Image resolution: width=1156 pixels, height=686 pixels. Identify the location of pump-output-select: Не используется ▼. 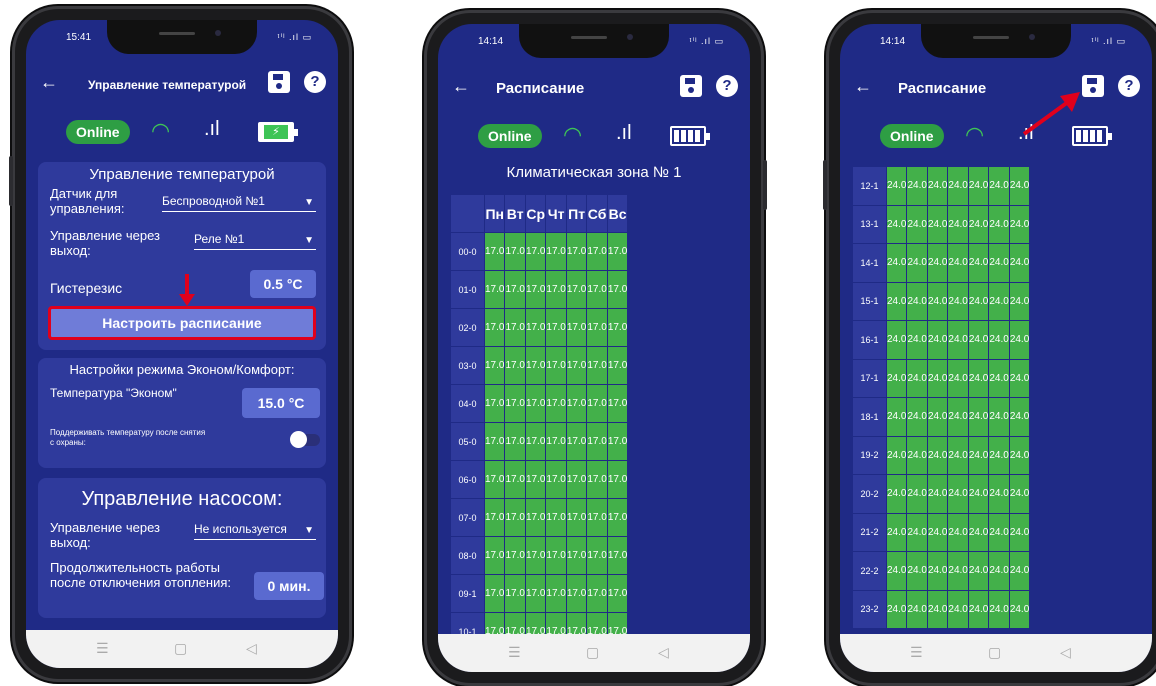
(255, 531).